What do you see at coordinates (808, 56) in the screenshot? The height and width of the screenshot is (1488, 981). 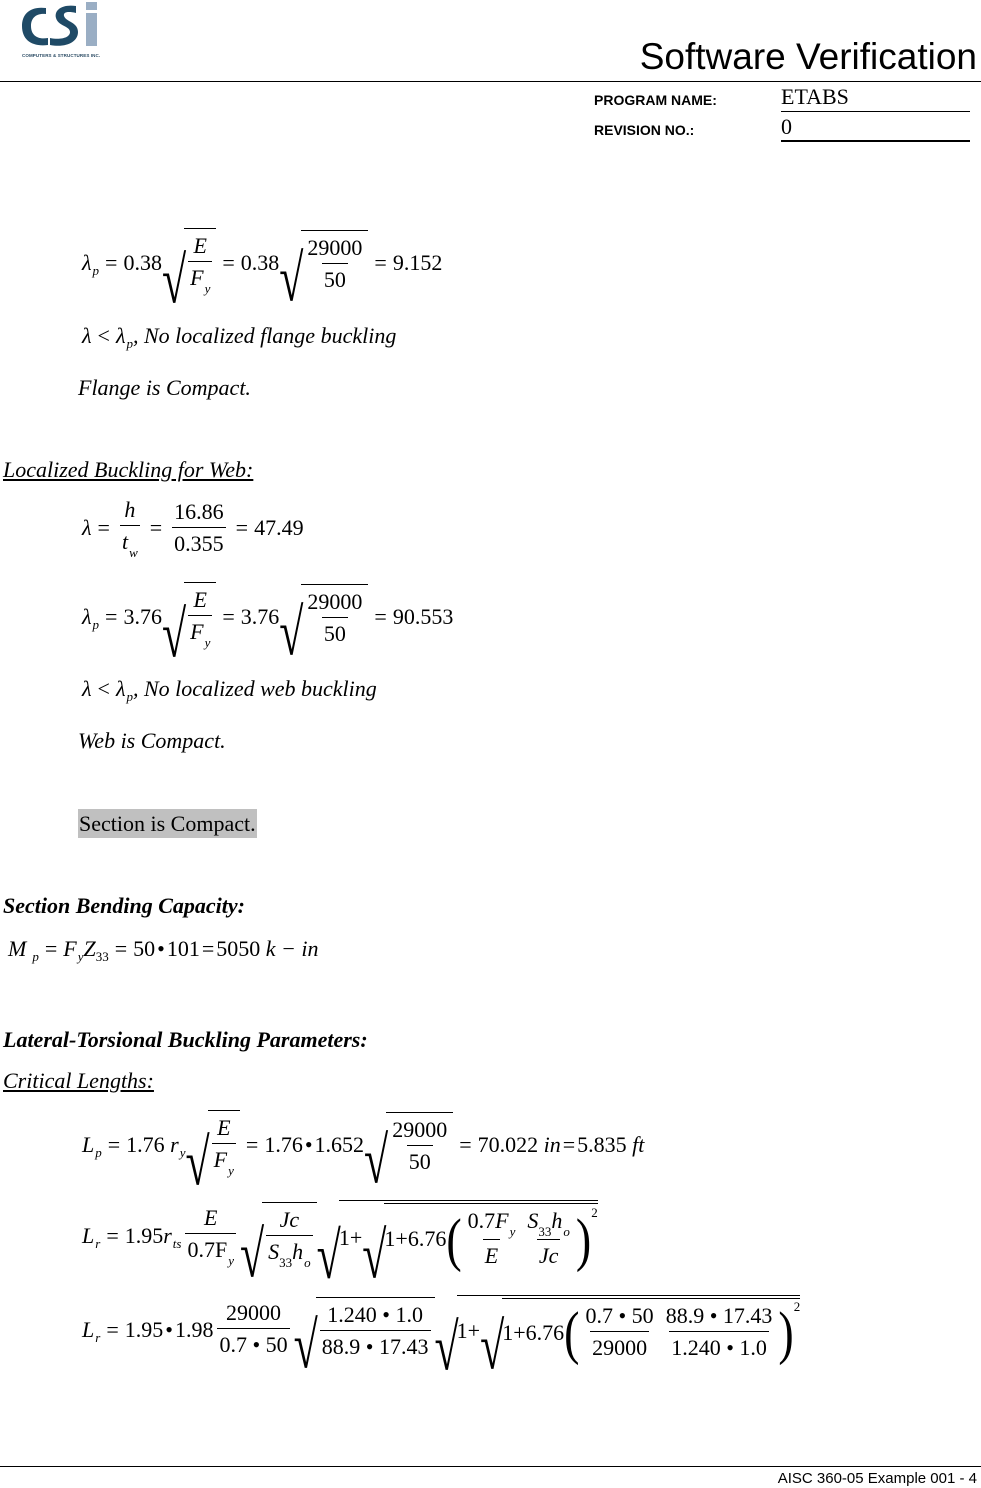 I see `document-title: Software Verification` at bounding box center [808, 56].